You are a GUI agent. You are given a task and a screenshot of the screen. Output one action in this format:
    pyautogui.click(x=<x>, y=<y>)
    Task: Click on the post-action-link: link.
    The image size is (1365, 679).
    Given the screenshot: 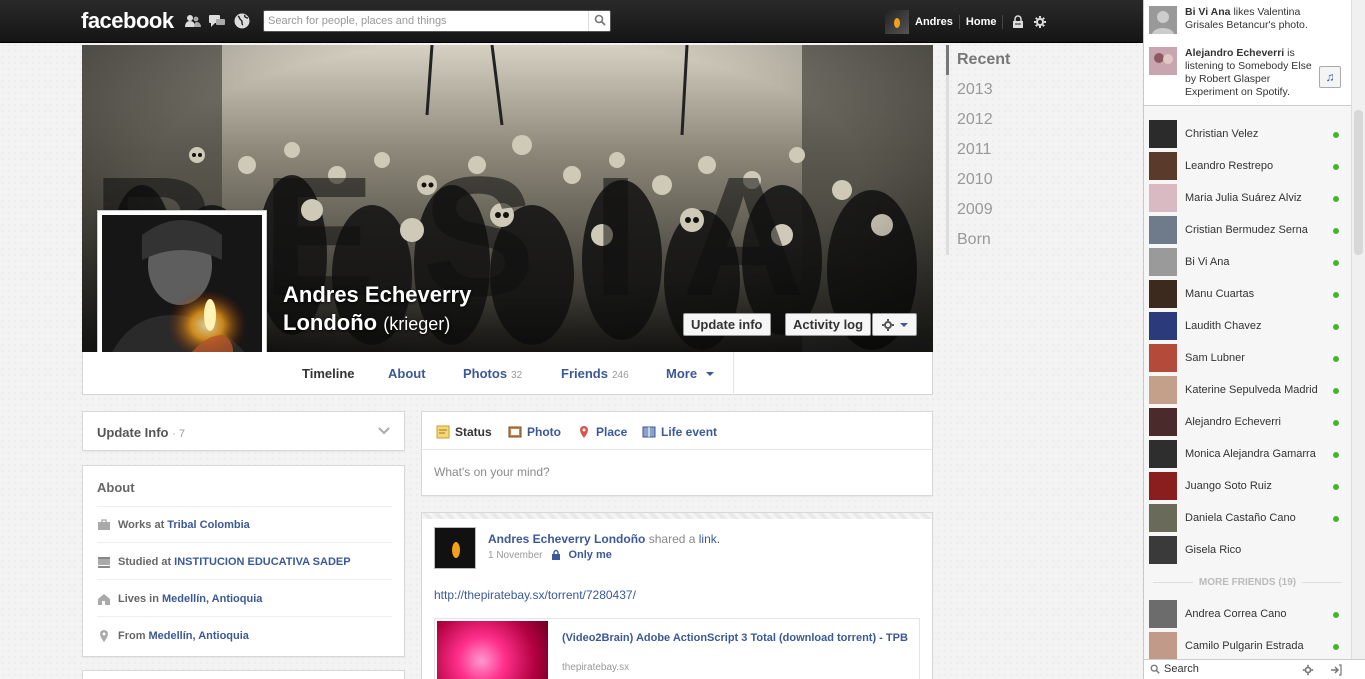 What is the action you would take?
    pyautogui.click(x=709, y=539)
    